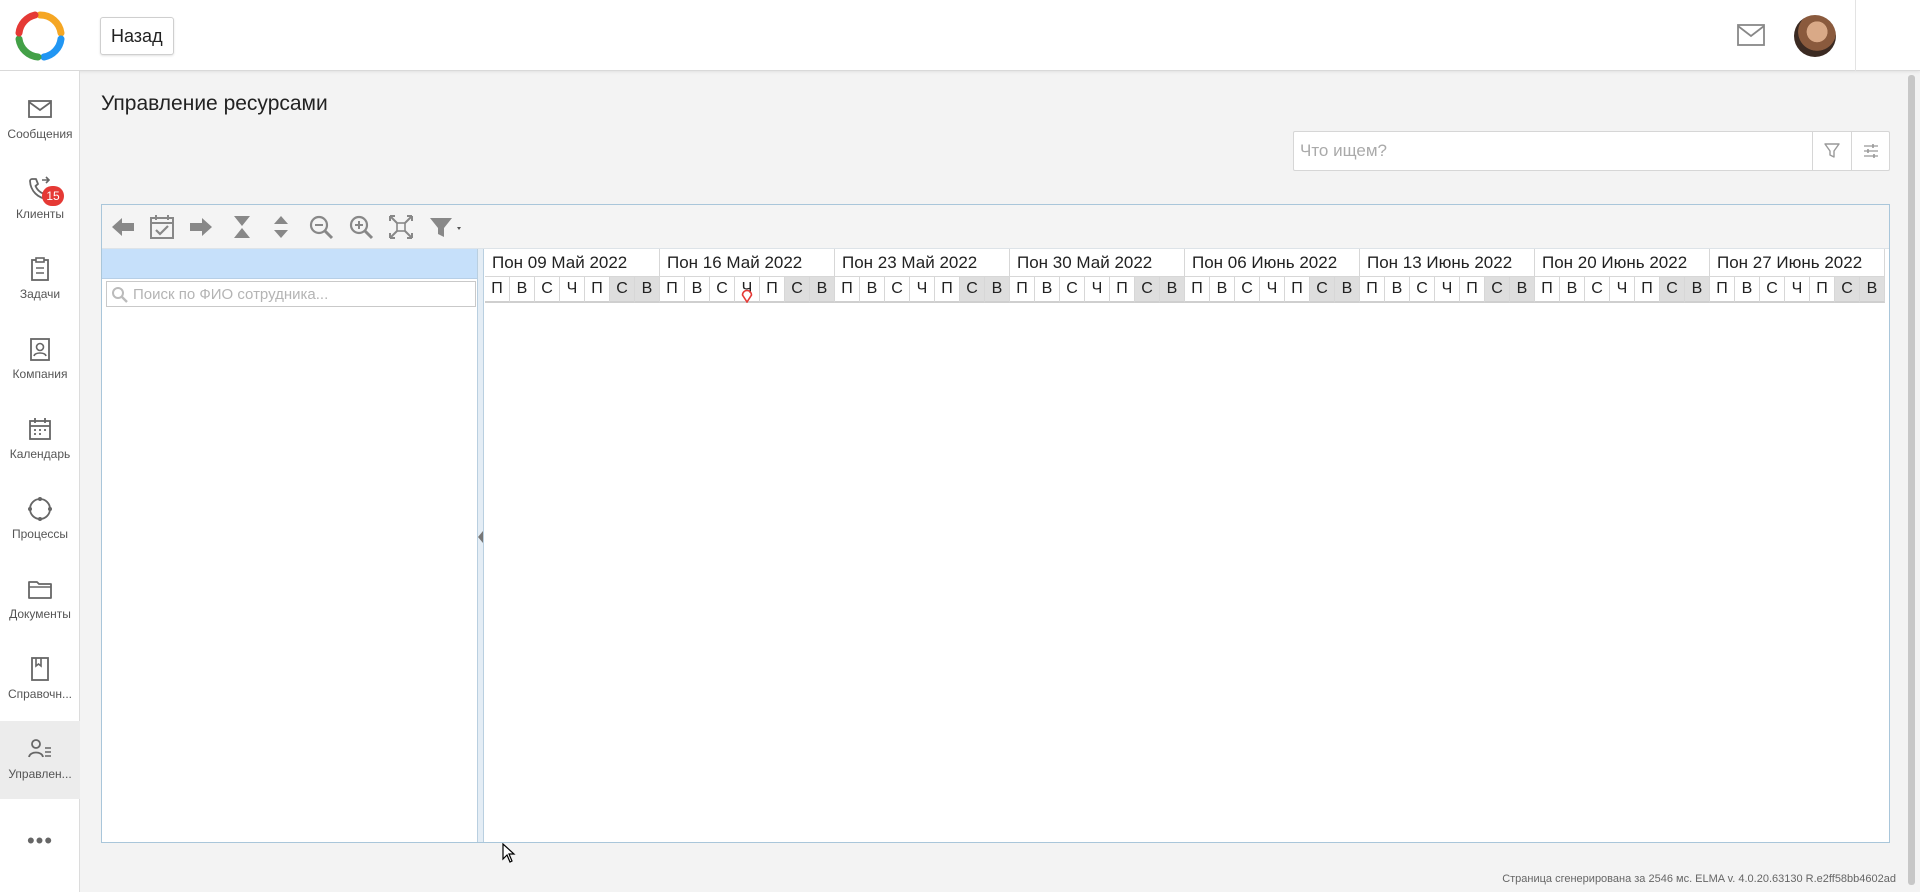 This screenshot has width=1920, height=892. Describe the element at coordinates (53, 196) in the screenshot. I see `tasks-count-badge: 15` at that location.